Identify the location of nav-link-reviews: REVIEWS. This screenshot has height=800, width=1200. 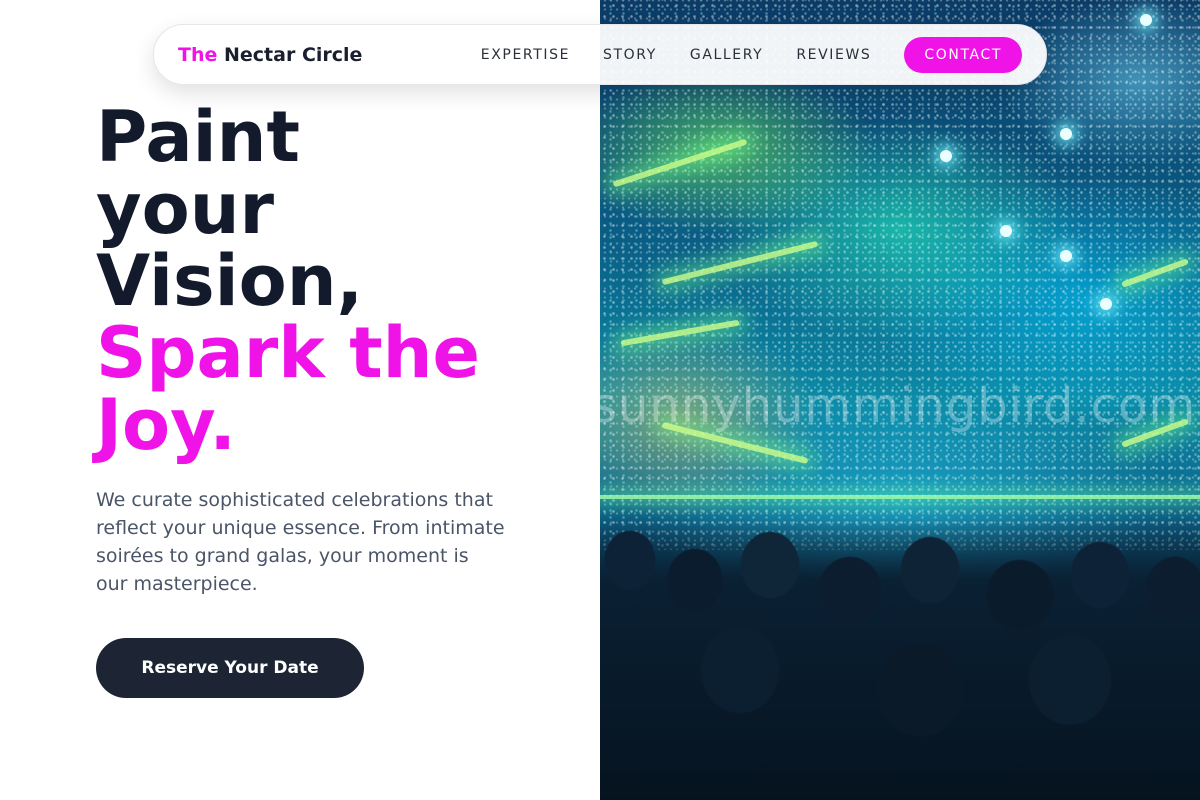
(833, 55).